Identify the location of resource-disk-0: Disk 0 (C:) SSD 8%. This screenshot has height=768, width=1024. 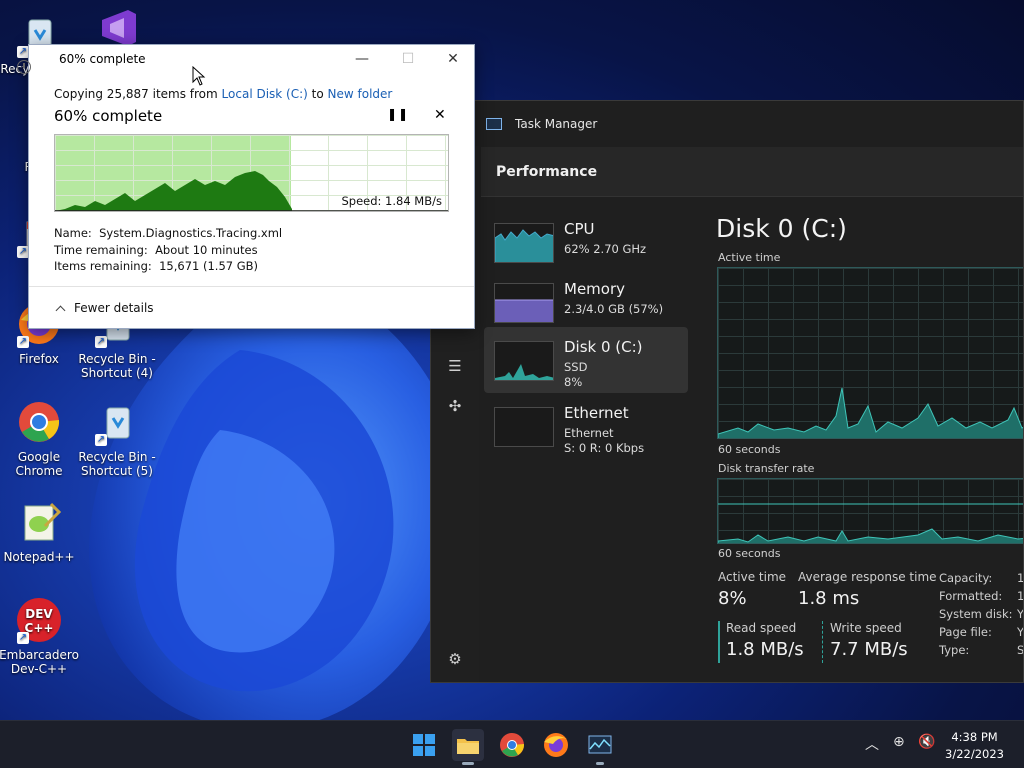
(586, 360).